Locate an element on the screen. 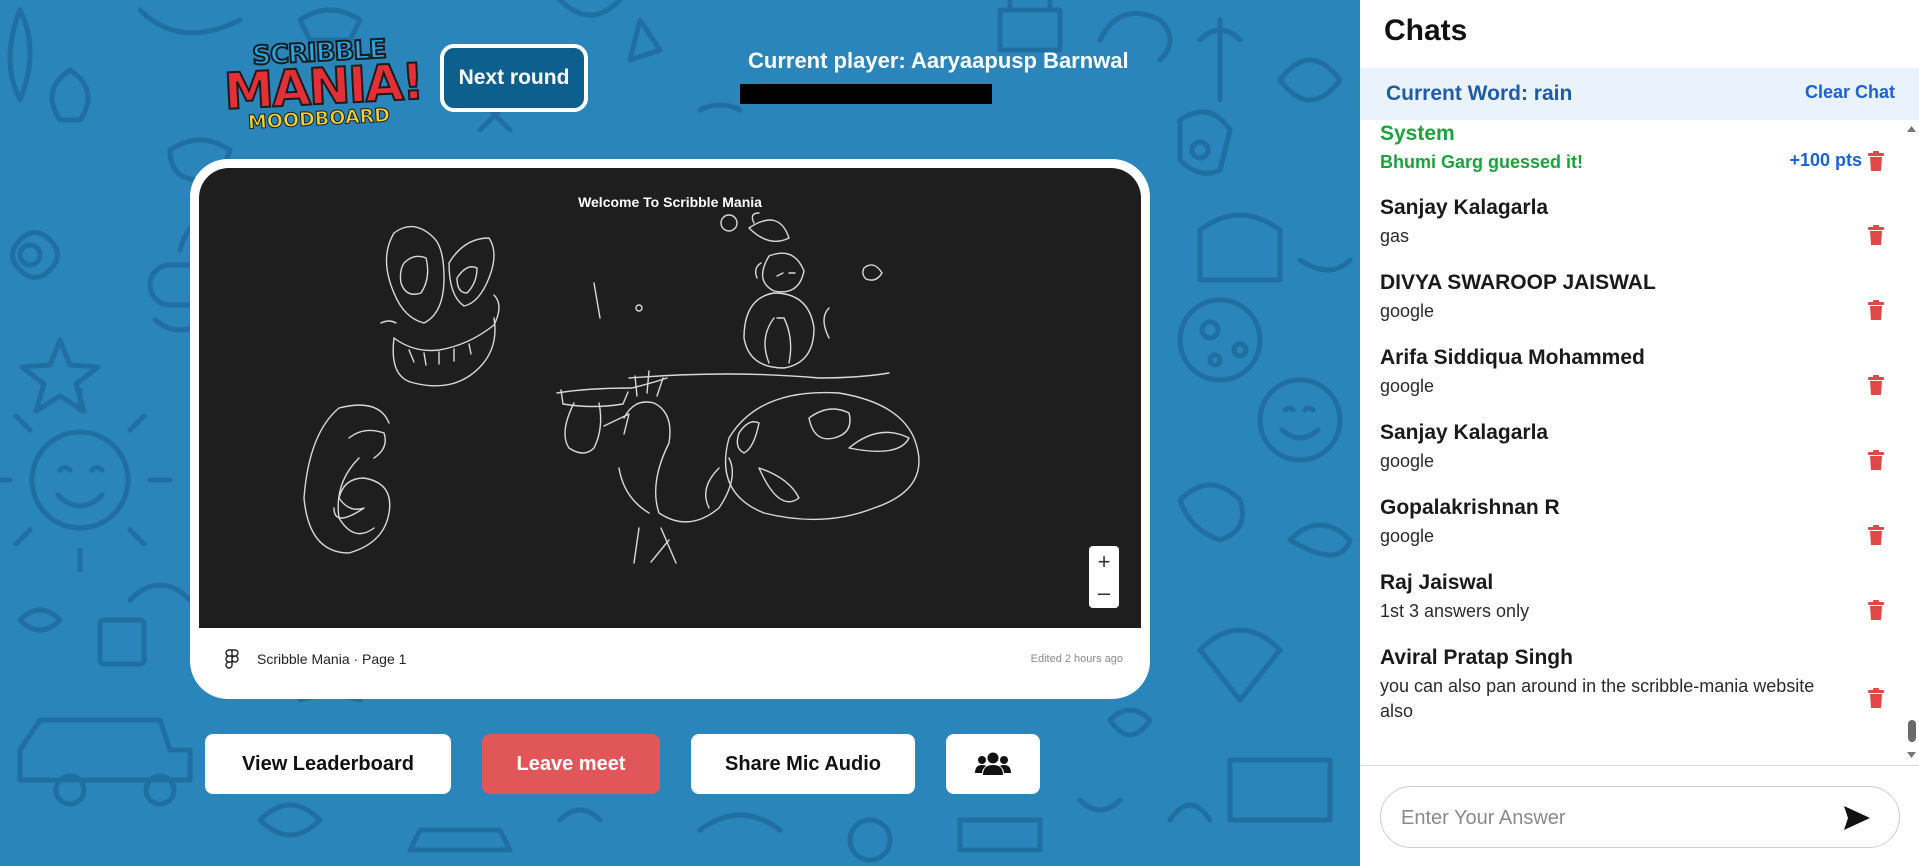  zoom-controls: + – is located at coordinates (1104, 577).